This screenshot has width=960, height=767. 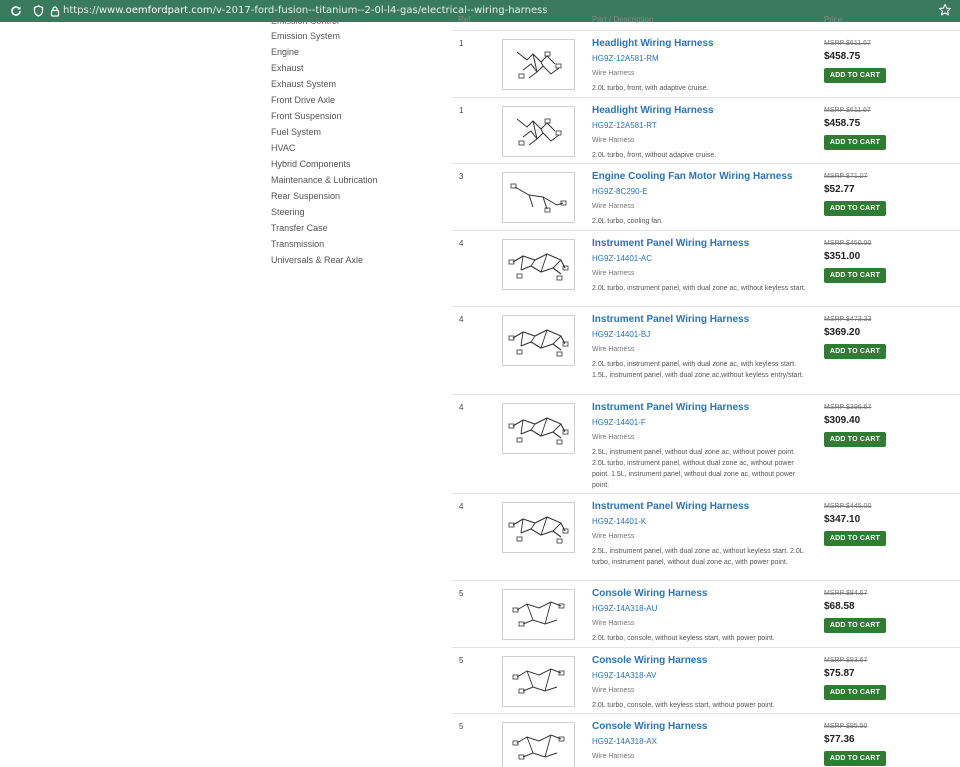 What do you see at coordinates (356, 164) in the screenshot?
I see `category-link: Hybrid Components` at bounding box center [356, 164].